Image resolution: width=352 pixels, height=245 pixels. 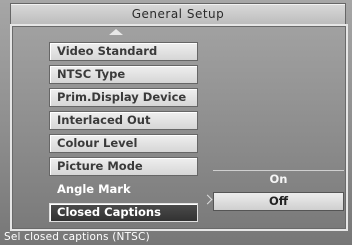 I want to click on scroll-up-icon, so click(x=116, y=32).